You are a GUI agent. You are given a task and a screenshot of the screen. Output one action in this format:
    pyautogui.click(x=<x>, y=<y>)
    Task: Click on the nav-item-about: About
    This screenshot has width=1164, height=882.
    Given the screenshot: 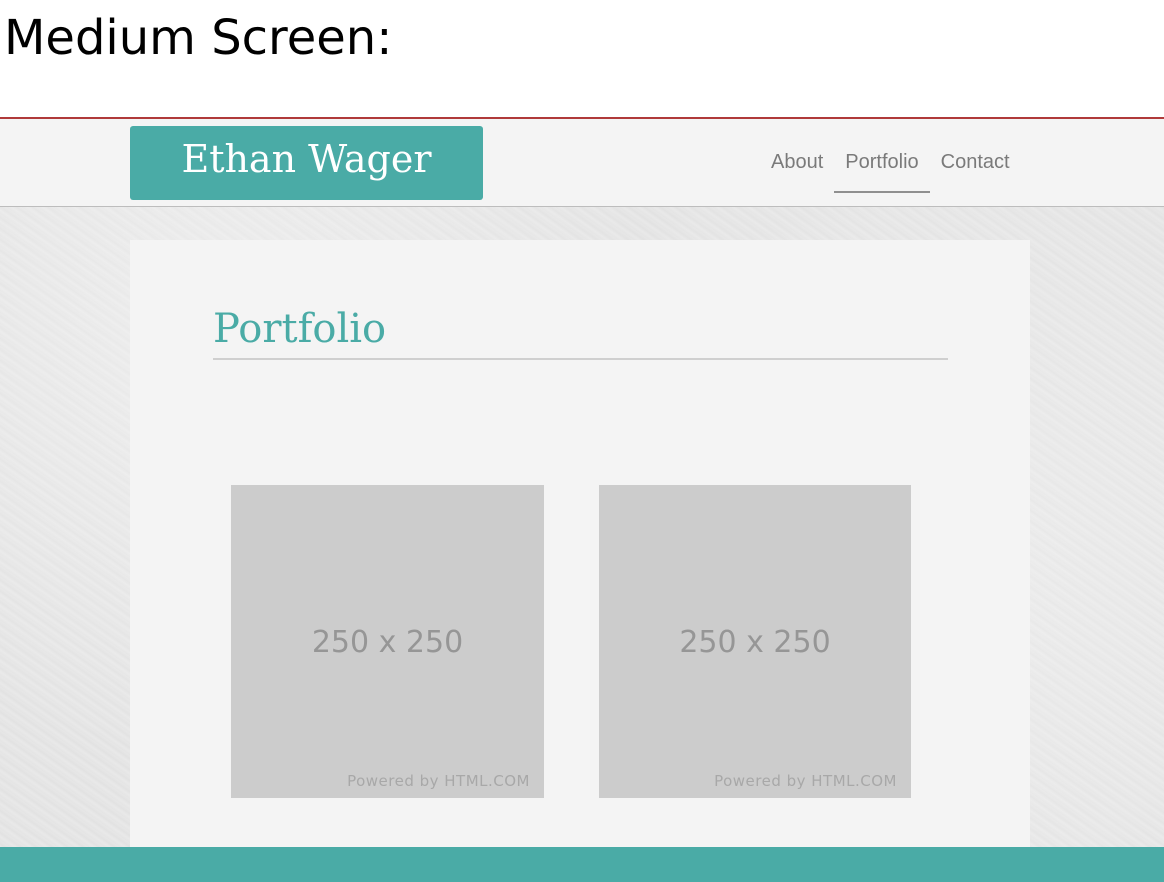 What is the action you would take?
    pyautogui.click(x=797, y=167)
    